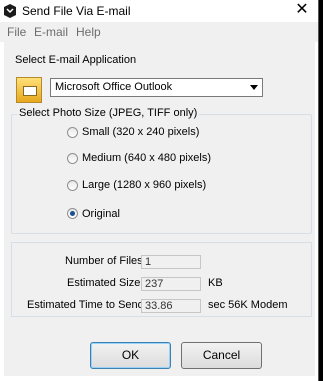  What do you see at coordinates (29, 90) in the screenshot?
I see `outlook-icon` at bounding box center [29, 90].